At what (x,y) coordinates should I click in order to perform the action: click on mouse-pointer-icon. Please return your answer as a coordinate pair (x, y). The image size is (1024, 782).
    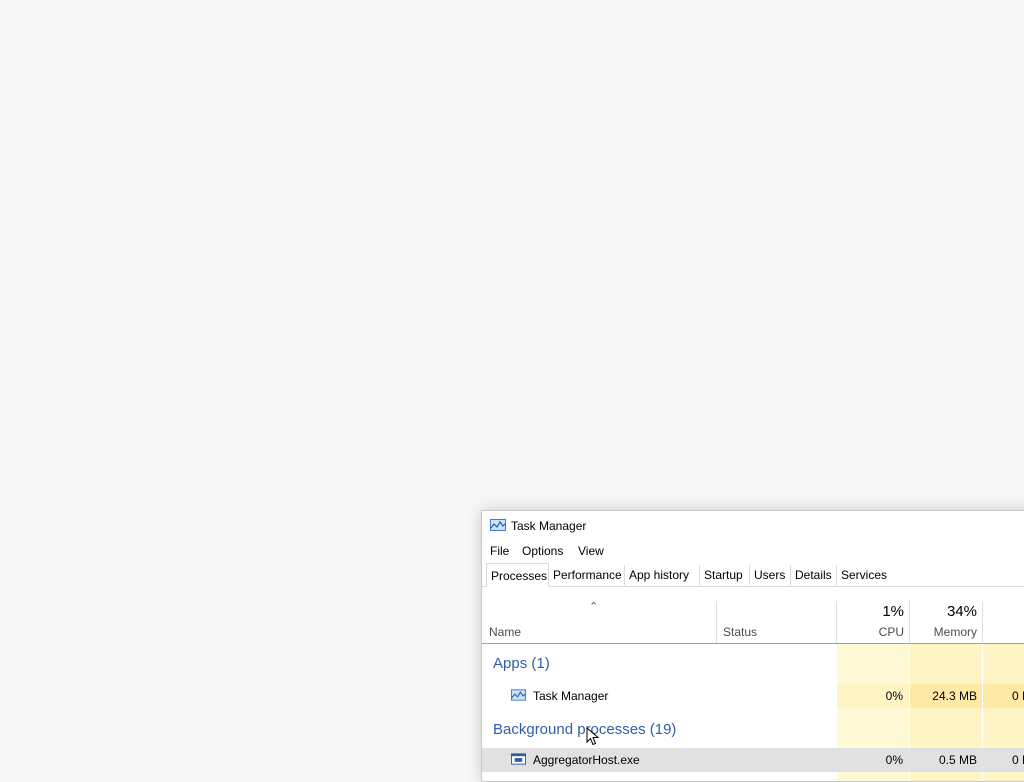
    Looking at the image, I should click on (593, 736).